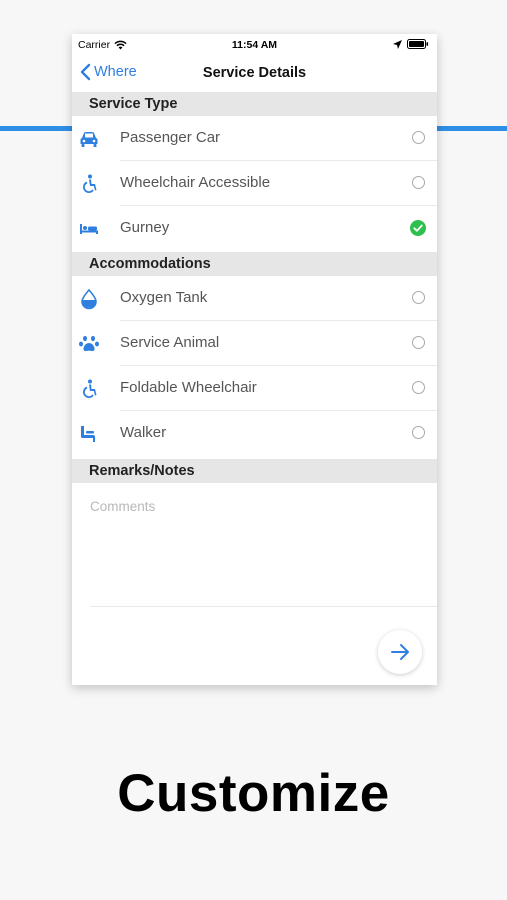 The image size is (507, 900). What do you see at coordinates (254, 264) in the screenshot?
I see `section-header-accommodations: Accommodations` at bounding box center [254, 264].